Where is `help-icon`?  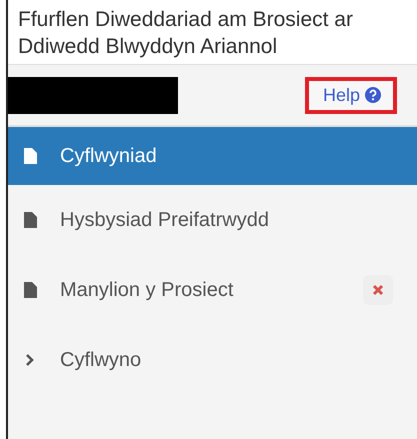
help-icon is located at coordinates (373, 95).